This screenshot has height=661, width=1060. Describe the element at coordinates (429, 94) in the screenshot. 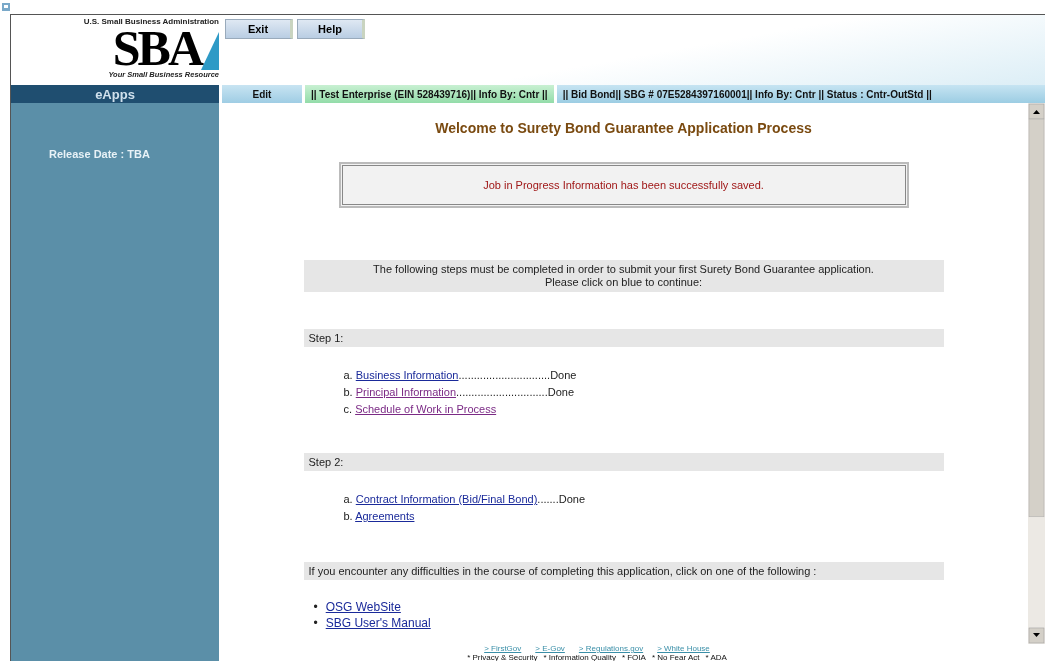

I see `enterprise-info: || Test Enterprise (EIN 528439716)|| Info By: Cntr ||` at that location.